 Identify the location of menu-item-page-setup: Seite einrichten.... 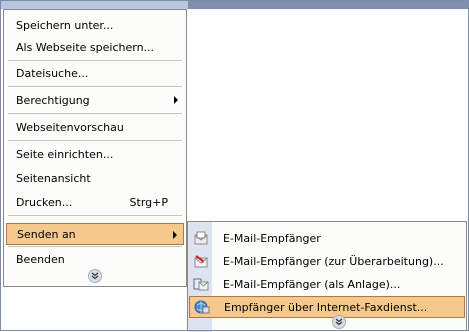
(95, 154).